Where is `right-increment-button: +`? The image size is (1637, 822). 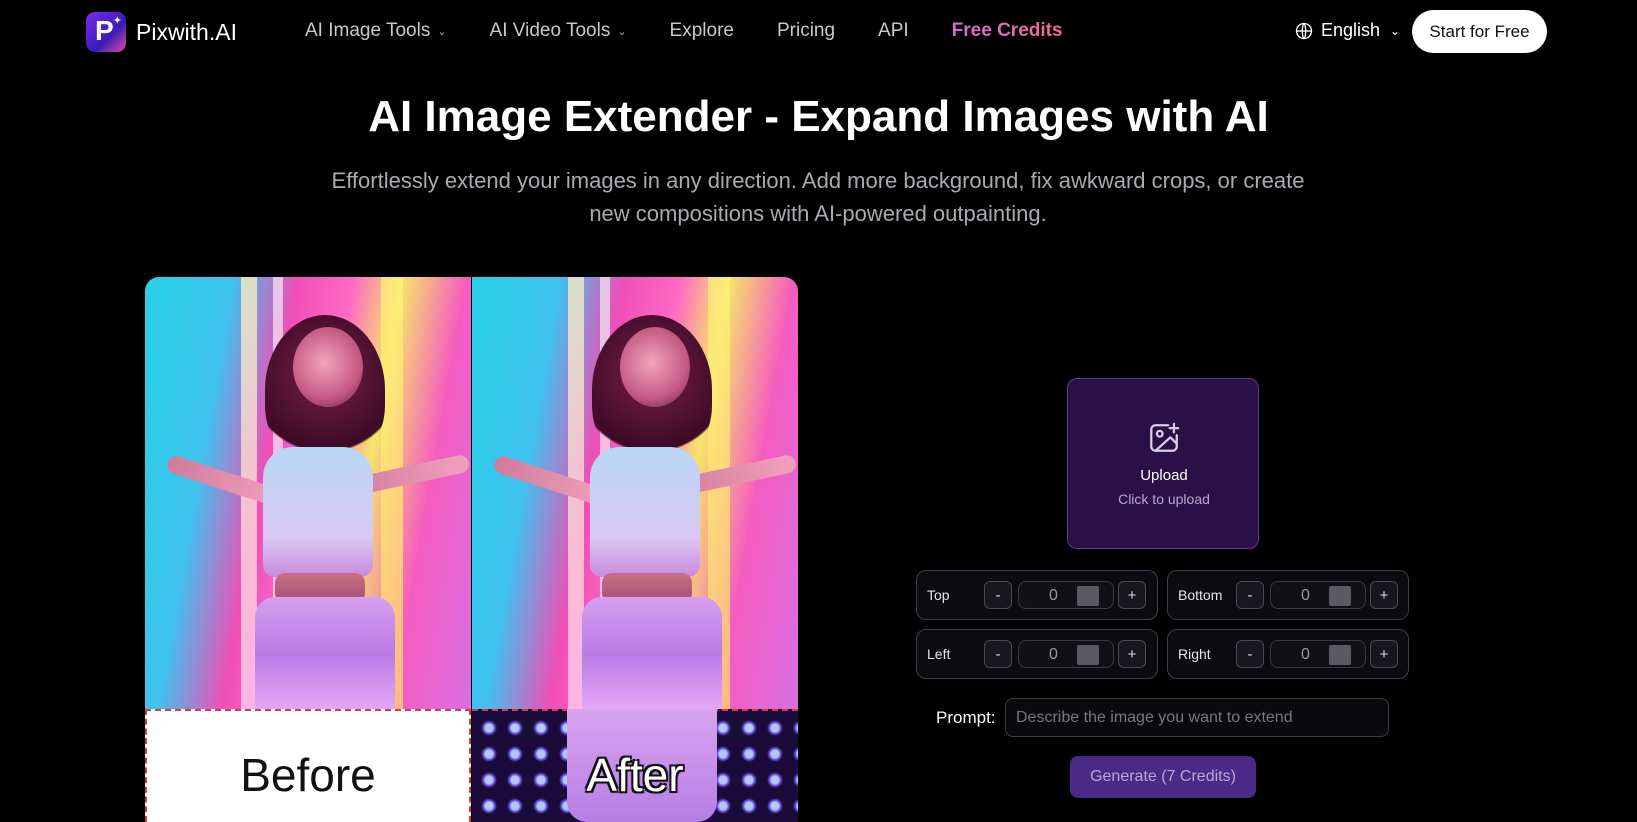 right-increment-button: + is located at coordinates (1384, 654).